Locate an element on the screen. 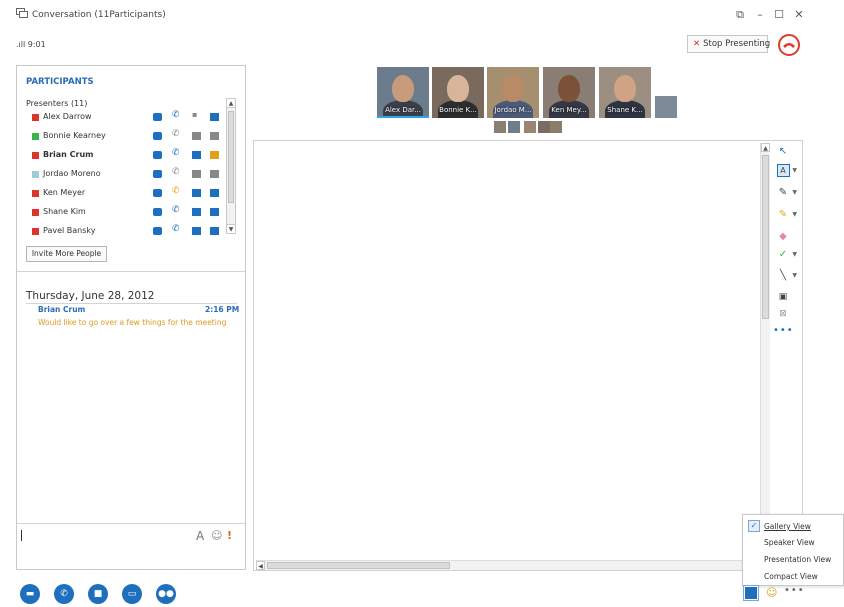 This screenshot has width=844, height=607. font-icon: A is located at coordinates (200, 536).